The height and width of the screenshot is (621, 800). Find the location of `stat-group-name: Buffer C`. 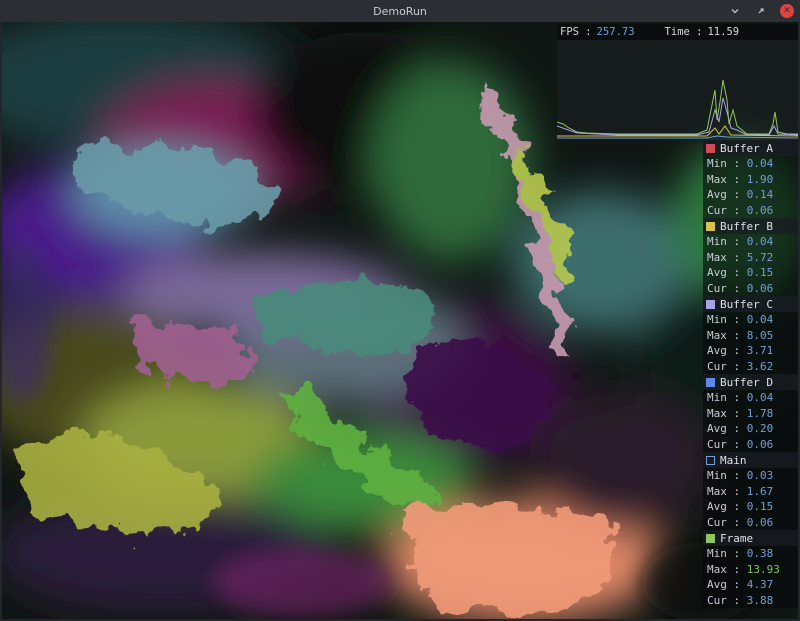

stat-group-name: Buffer C is located at coordinates (746, 304).